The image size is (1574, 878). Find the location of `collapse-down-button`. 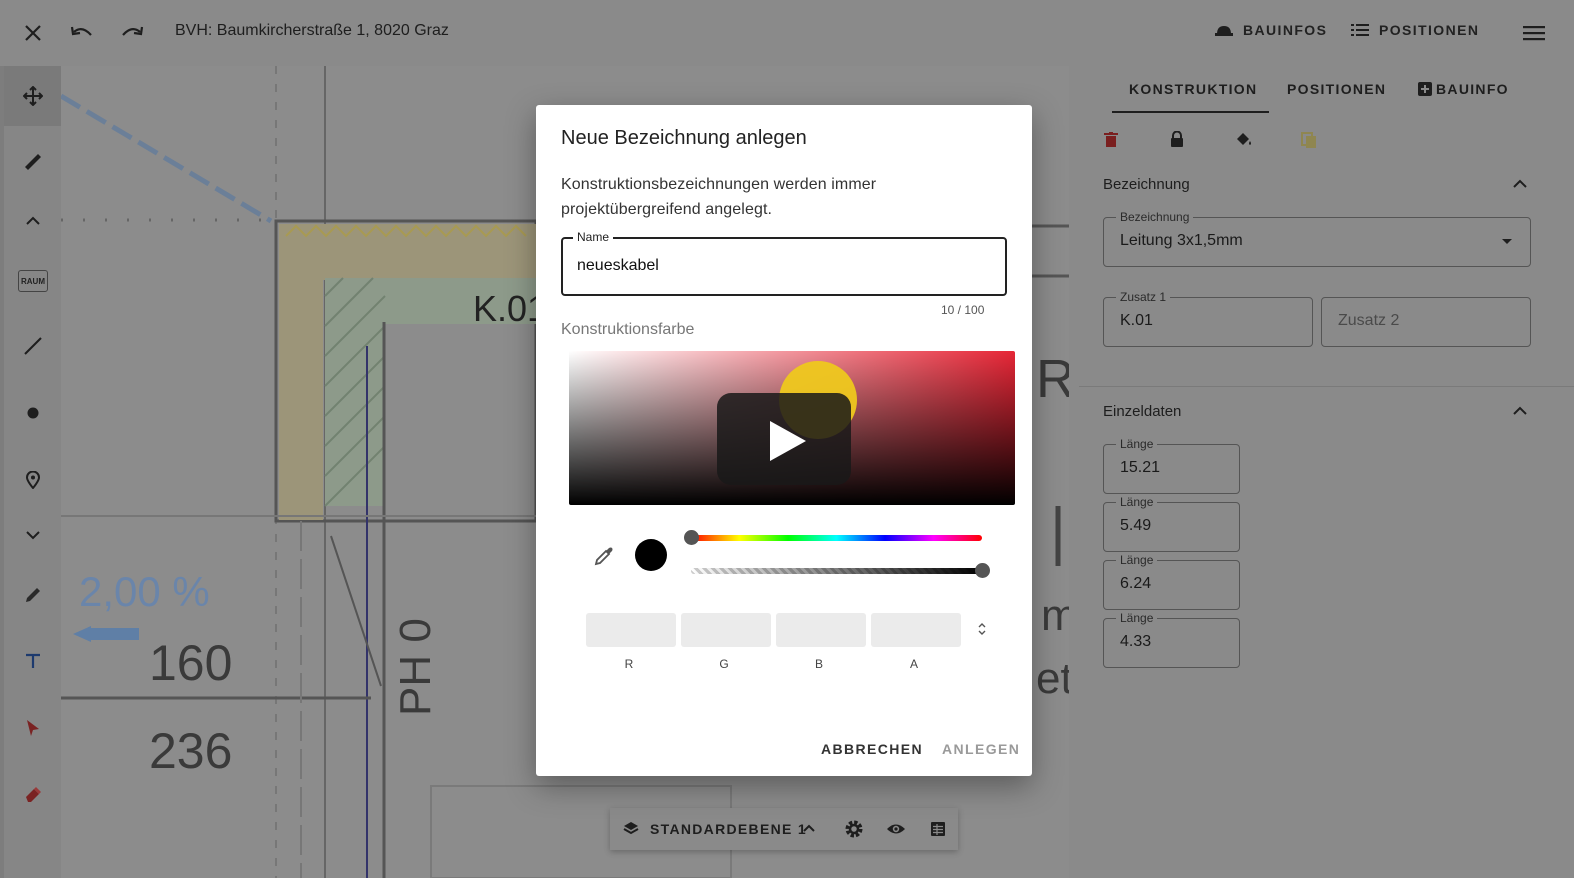

collapse-down-button is located at coordinates (33, 535).